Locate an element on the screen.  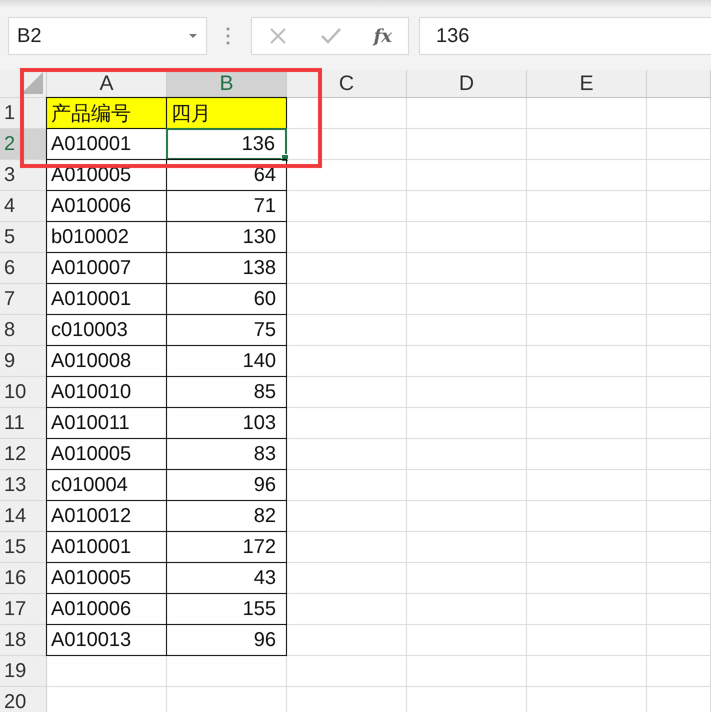
check-icon is located at coordinates (331, 36).